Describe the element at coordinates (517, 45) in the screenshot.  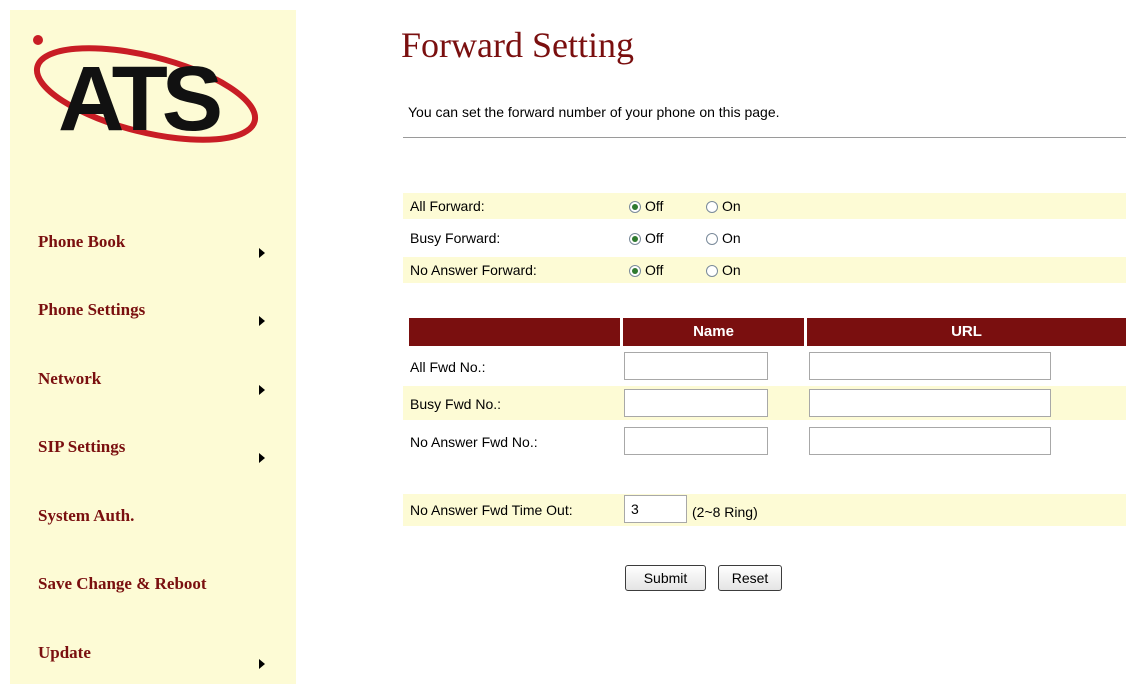
I see `page-title: Forward Setting` at that location.